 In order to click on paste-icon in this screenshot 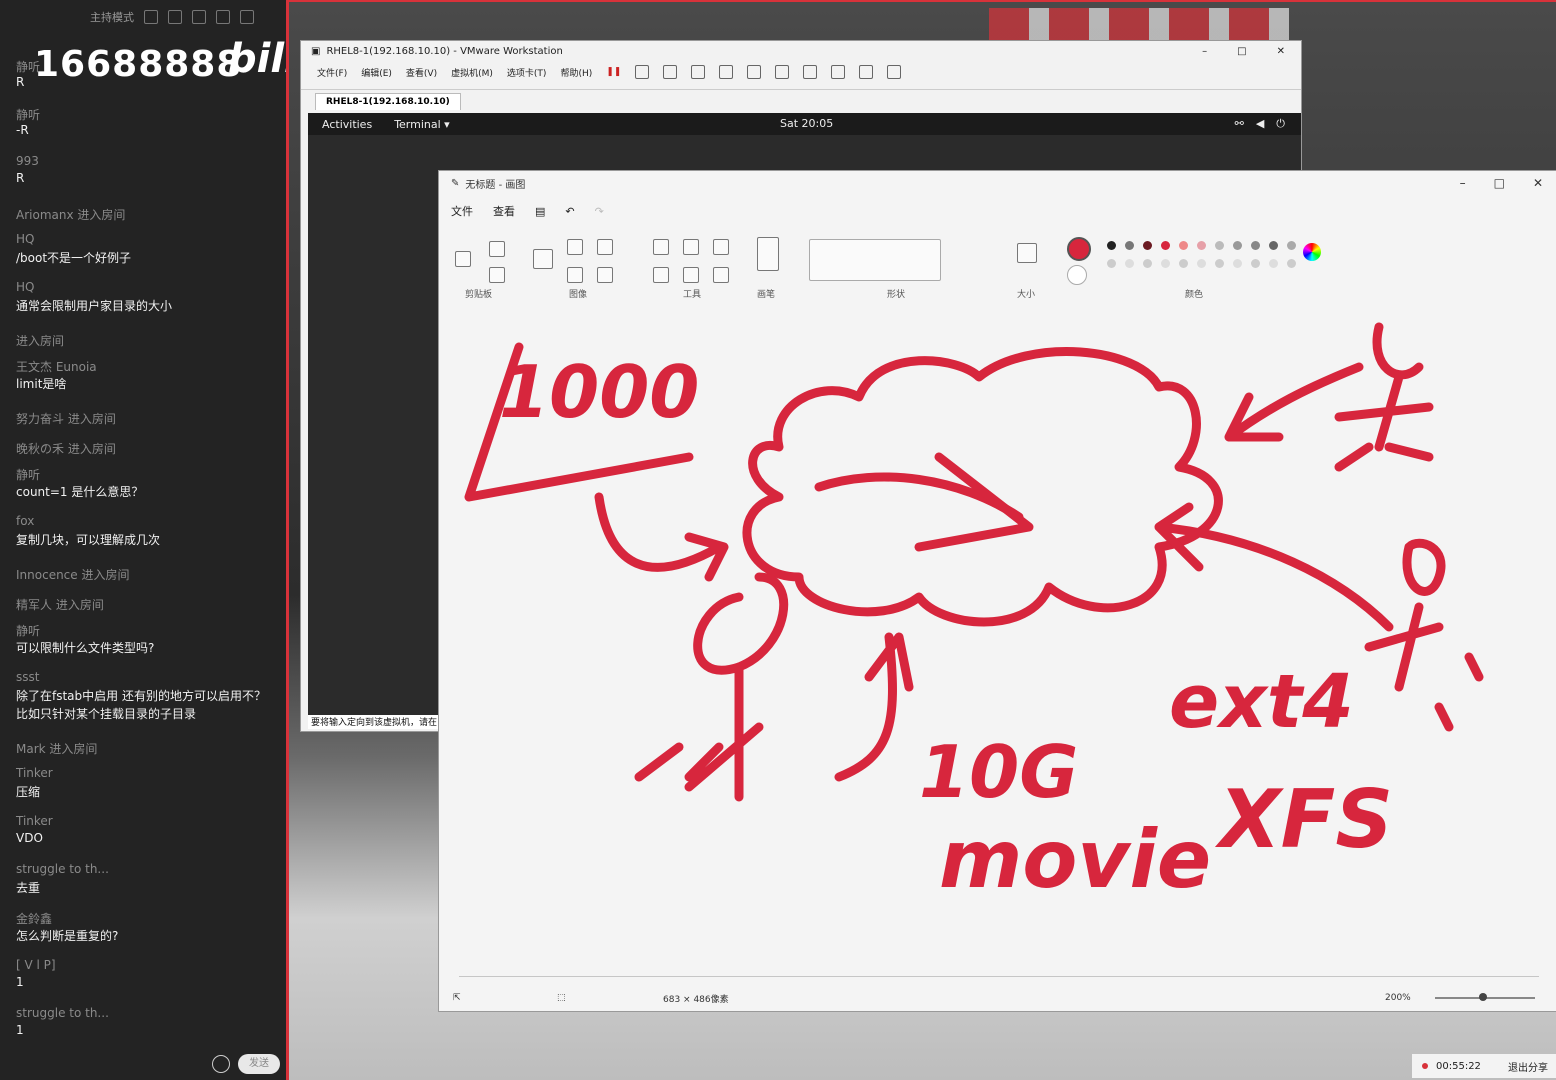, I will do `click(463, 259)`.